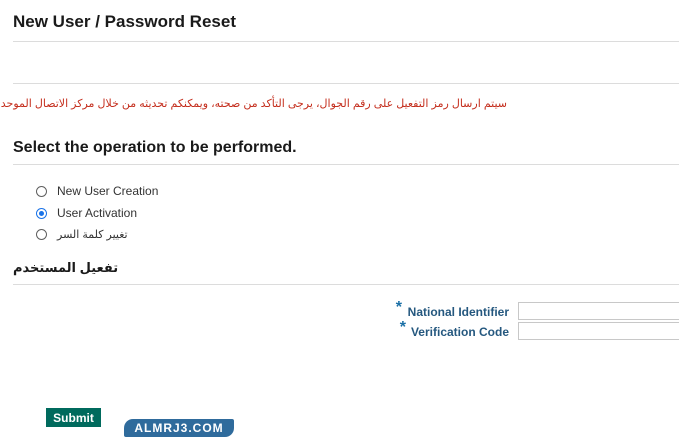 Image resolution: width=679 pixels, height=445 pixels. What do you see at coordinates (339, 329) in the screenshot?
I see `verification-code-row: * Verification Code` at bounding box center [339, 329].